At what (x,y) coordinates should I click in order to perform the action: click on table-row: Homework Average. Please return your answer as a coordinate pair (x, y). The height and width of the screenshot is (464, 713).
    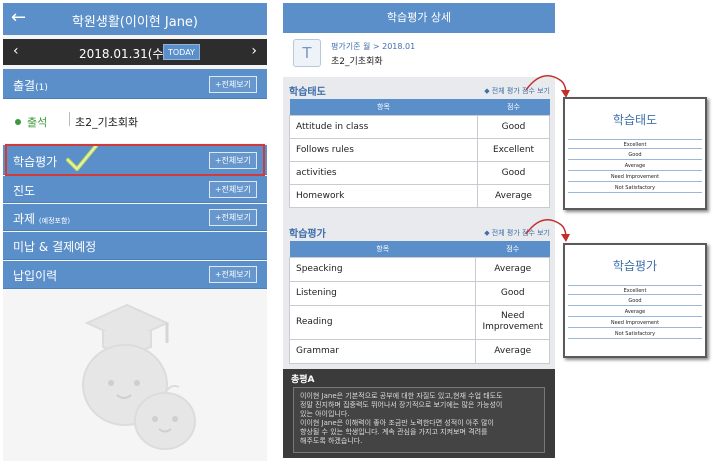
    Looking at the image, I should click on (419, 195).